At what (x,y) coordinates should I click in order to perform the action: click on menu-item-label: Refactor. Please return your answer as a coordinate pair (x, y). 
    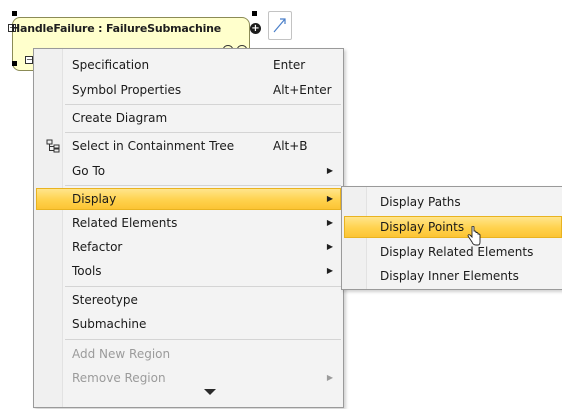
    Looking at the image, I should click on (97, 247).